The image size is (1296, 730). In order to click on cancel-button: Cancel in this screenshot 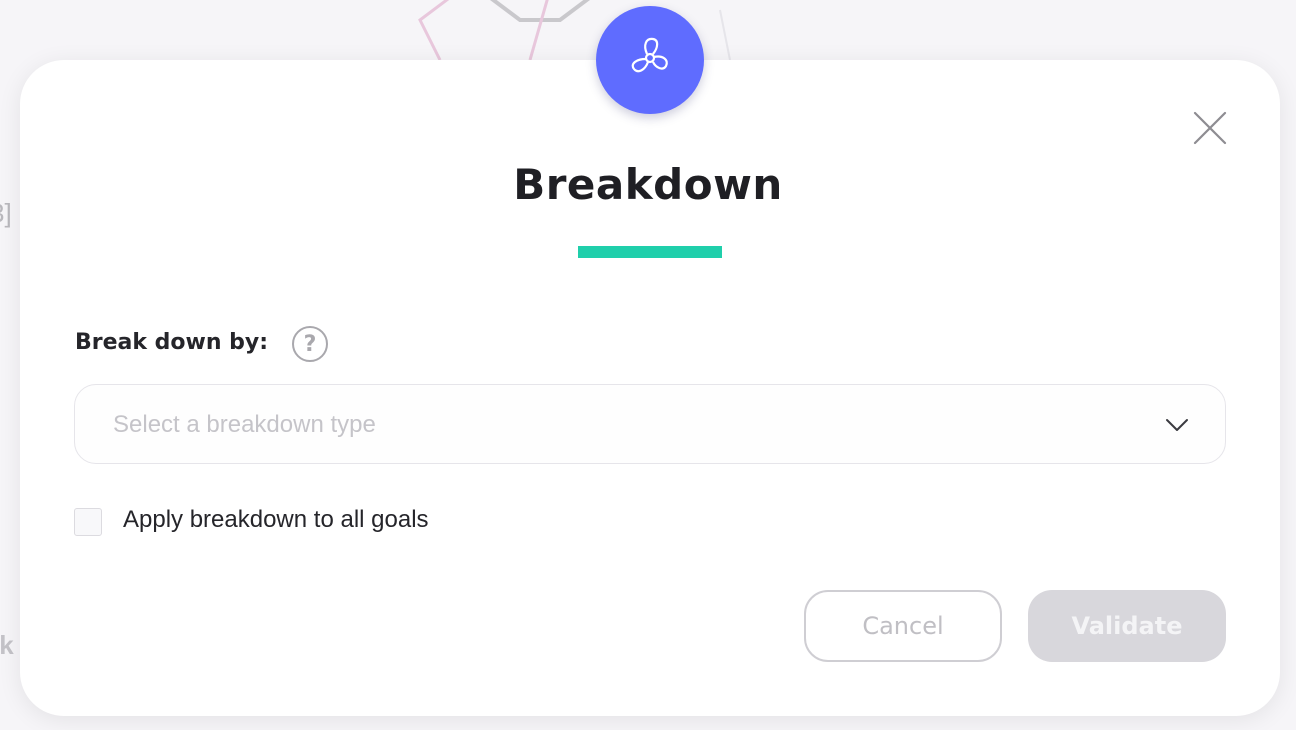, I will do `click(903, 626)`.